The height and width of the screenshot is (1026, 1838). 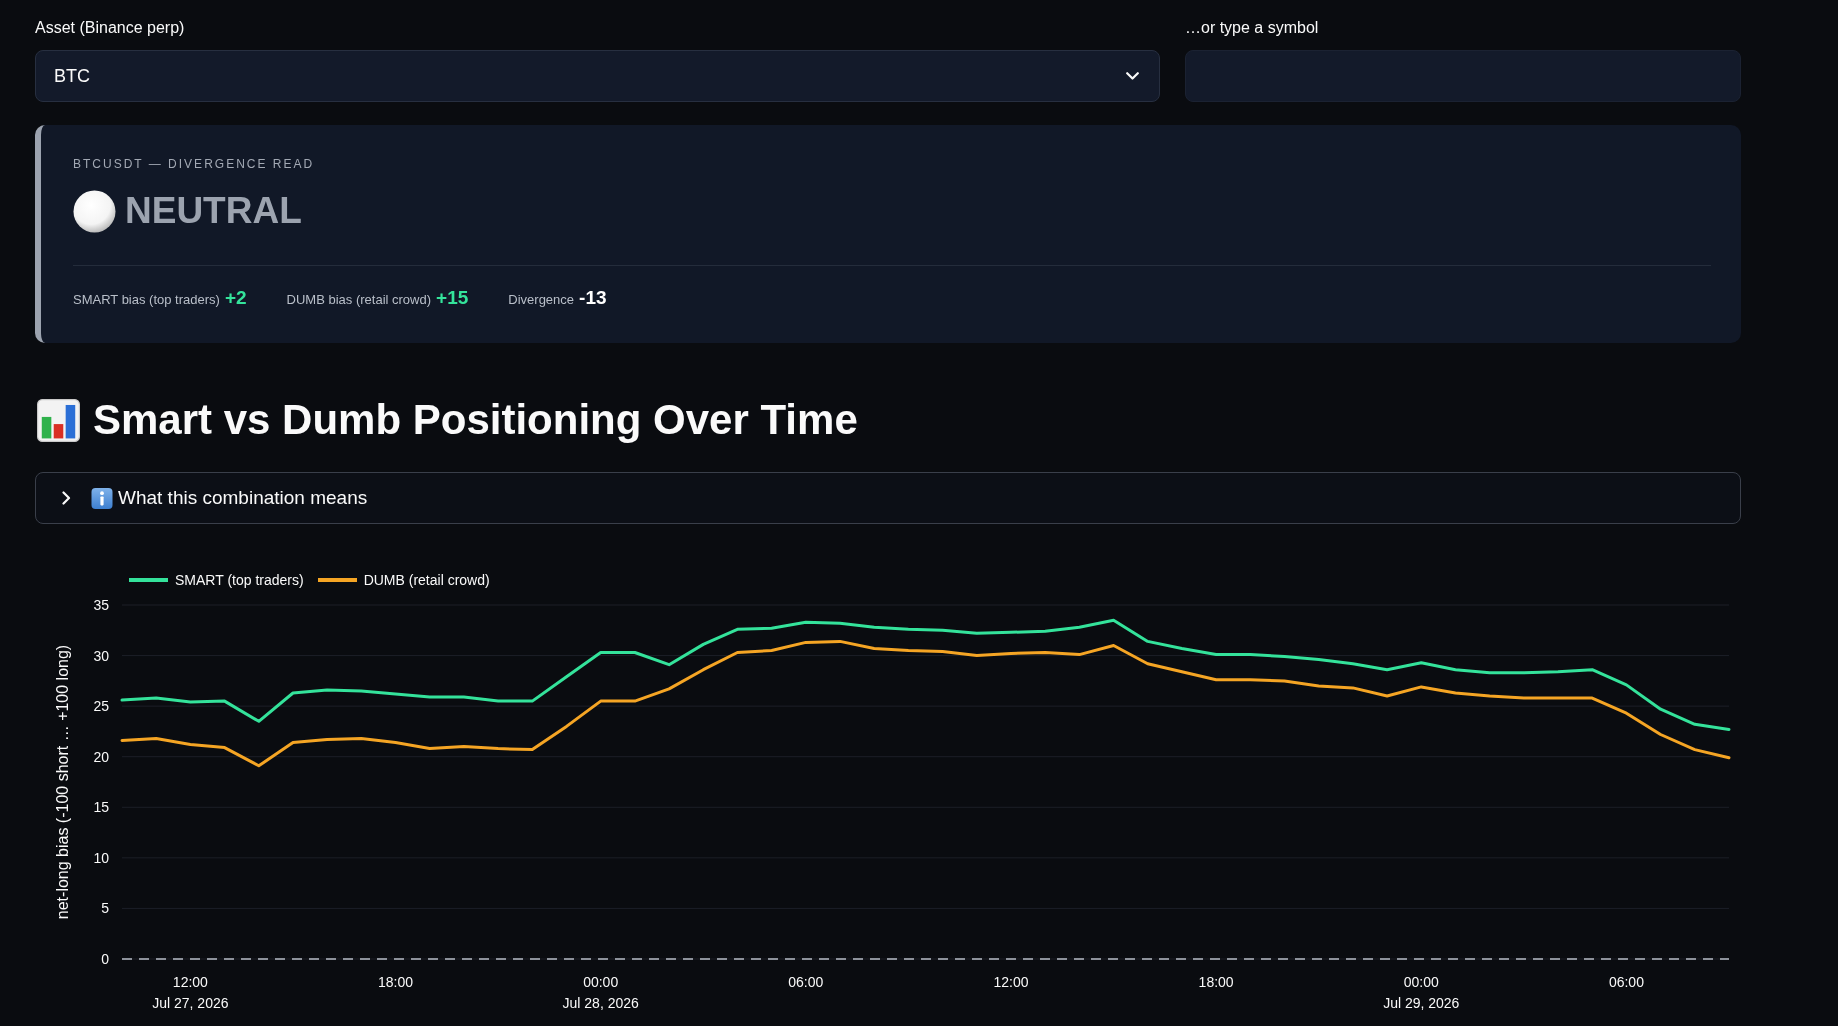 I want to click on section-heading: Smart vs Dumb Positioning Over Time, so click(x=475, y=420).